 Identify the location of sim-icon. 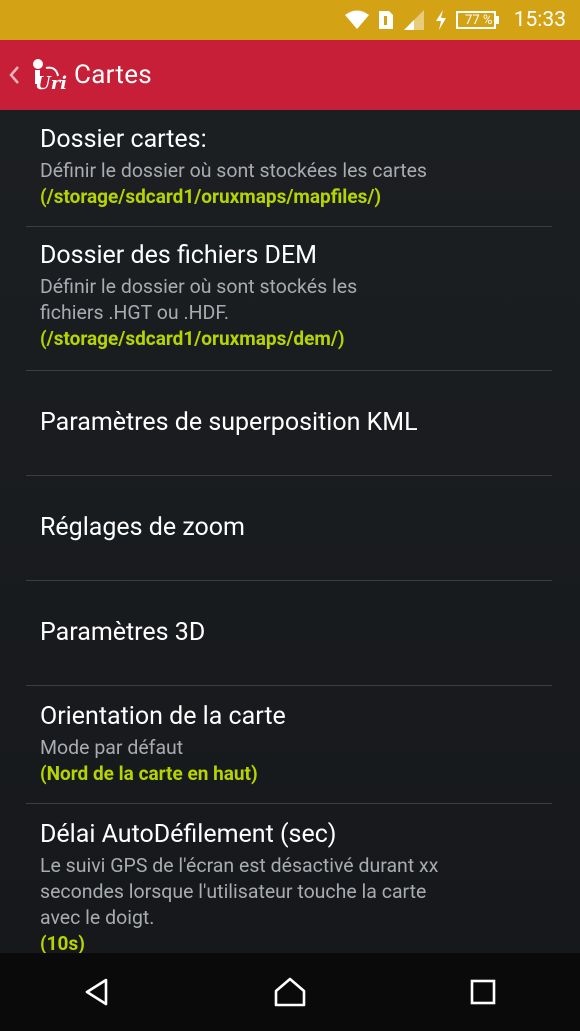
(386, 20).